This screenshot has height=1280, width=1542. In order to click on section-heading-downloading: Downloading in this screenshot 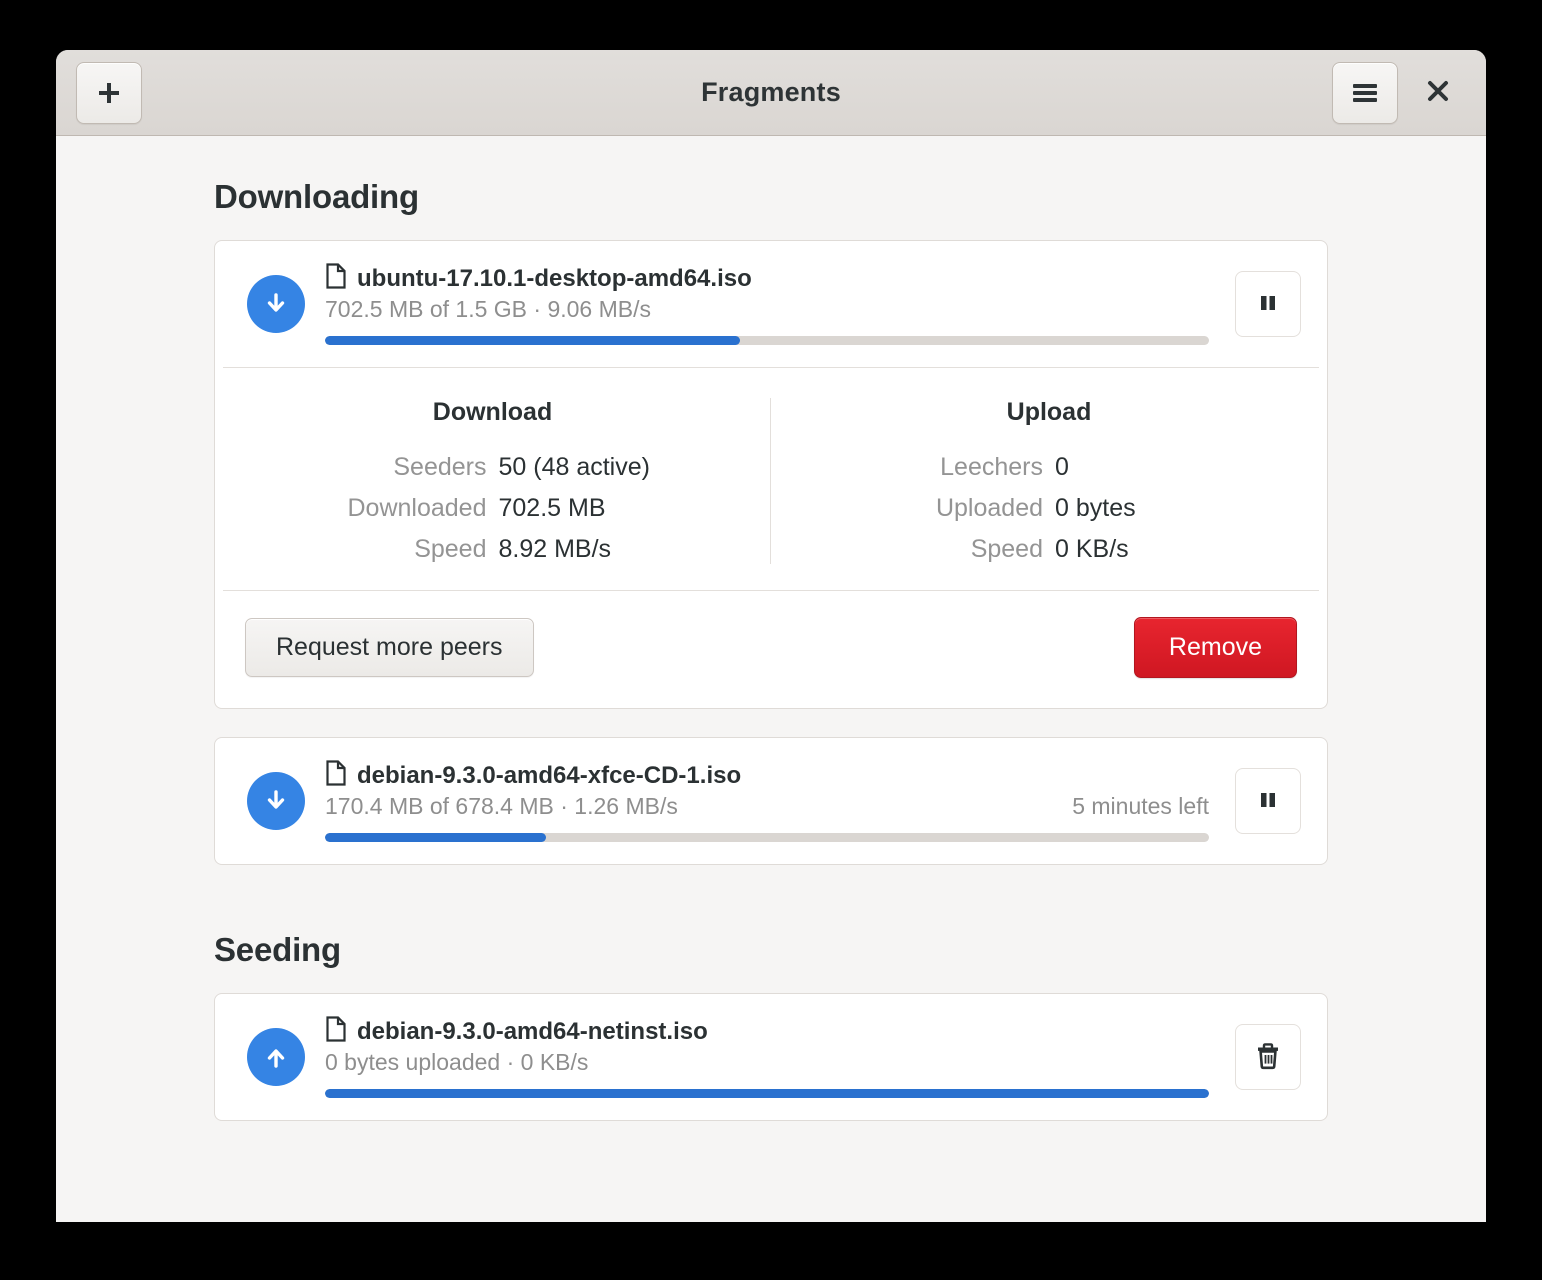, I will do `click(316, 196)`.